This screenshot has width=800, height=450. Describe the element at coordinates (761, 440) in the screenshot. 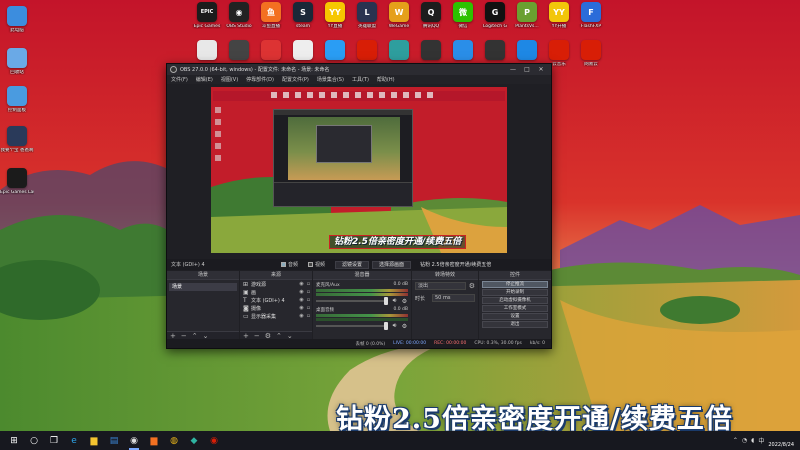

I see `input-method-icon: 中` at that location.